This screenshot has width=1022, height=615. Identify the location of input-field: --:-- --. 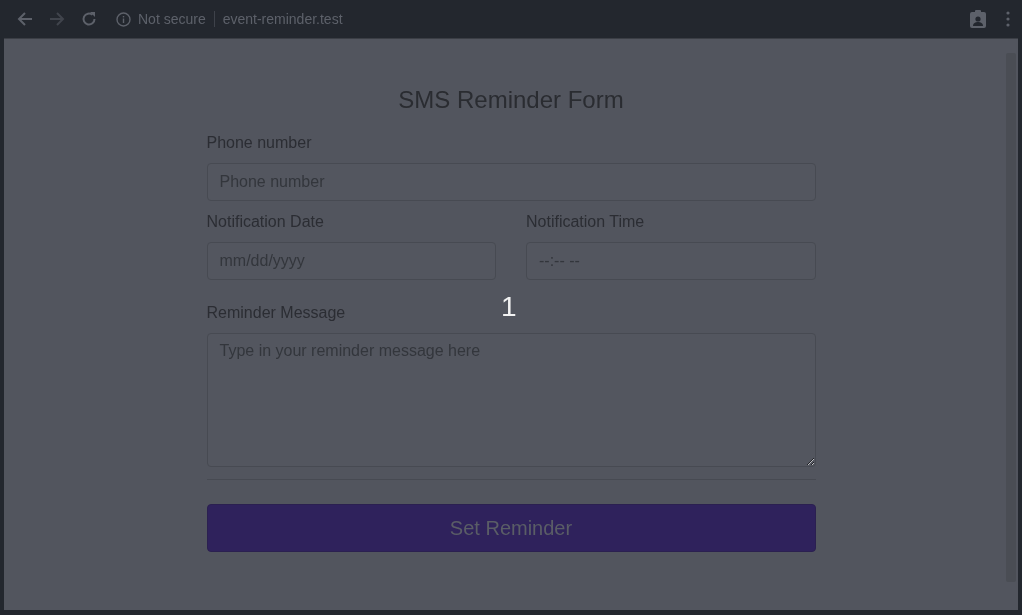
(671, 261).